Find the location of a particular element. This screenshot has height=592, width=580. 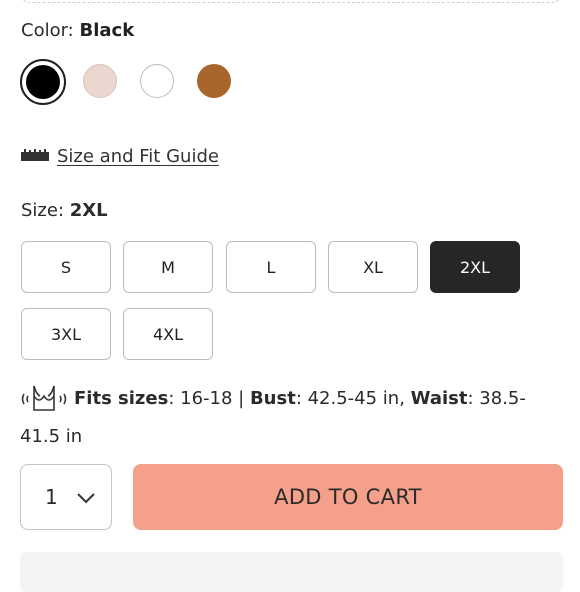

size-option-m: M is located at coordinates (168, 267).